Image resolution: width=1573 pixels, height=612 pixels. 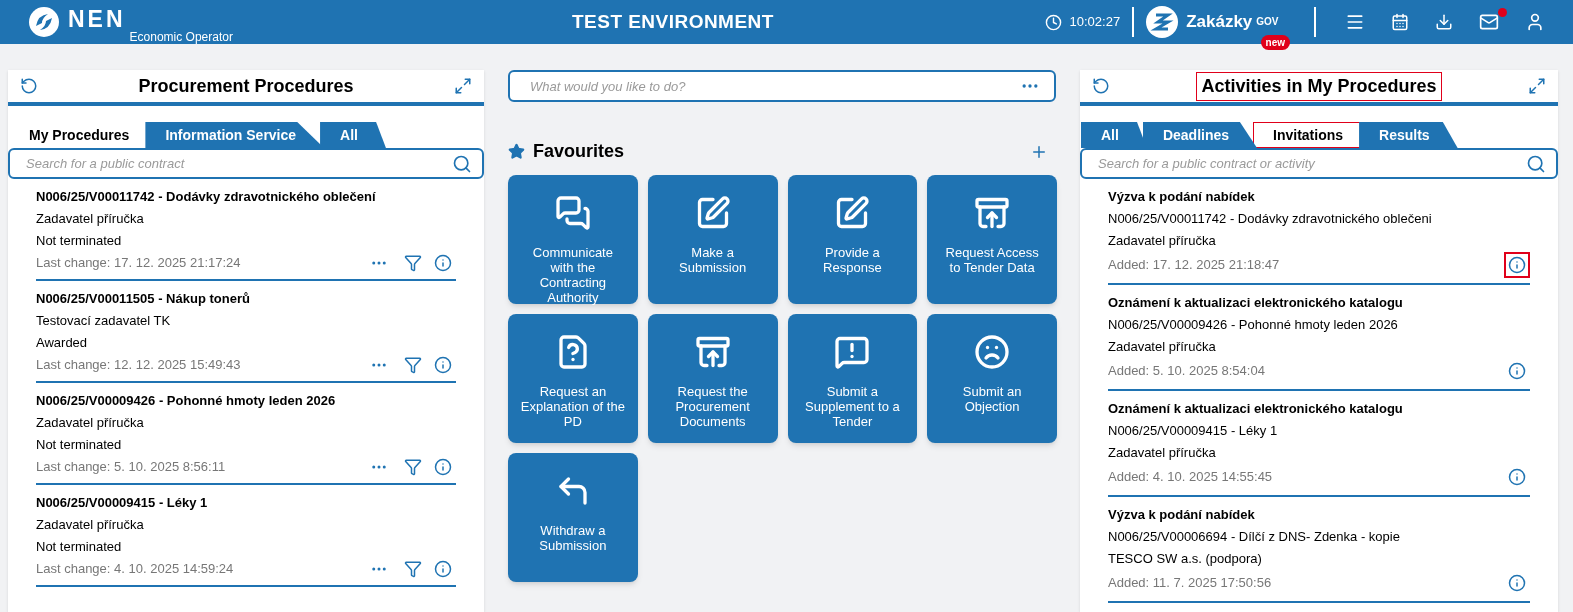 I want to click on portal-name: Zakázky, so click(x=1219, y=22).